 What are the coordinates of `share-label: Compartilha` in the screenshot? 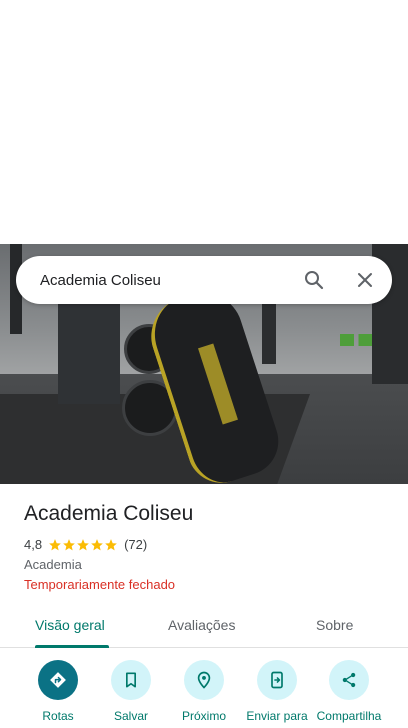 It's located at (349, 716).